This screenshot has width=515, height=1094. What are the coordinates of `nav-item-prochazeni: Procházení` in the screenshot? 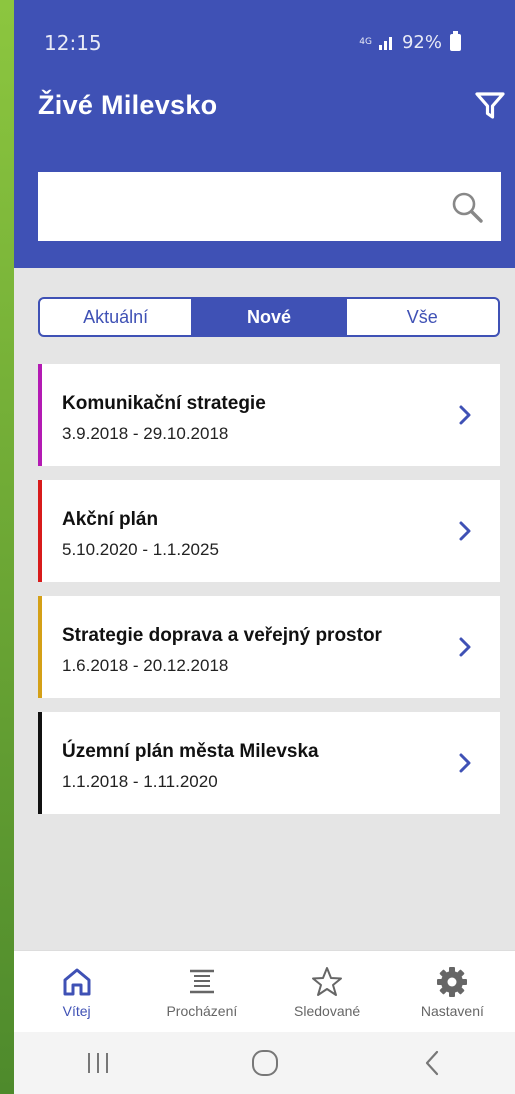 It's located at (201, 991).